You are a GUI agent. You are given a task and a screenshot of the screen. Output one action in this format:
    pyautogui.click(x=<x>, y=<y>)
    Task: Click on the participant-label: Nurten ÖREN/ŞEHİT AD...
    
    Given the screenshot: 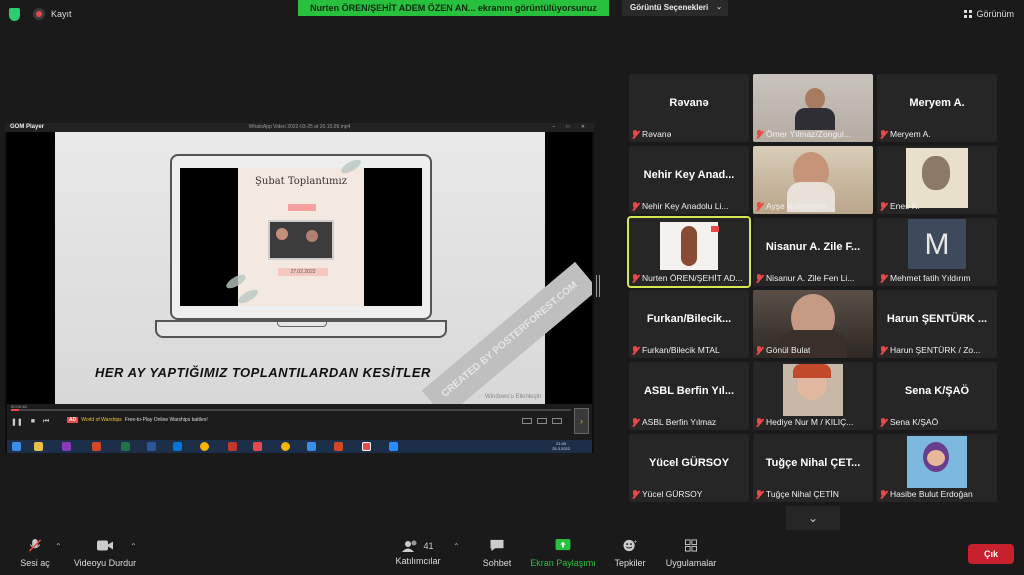 What is the action you would take?
    pyautogui.click(x=686, y=278)
    